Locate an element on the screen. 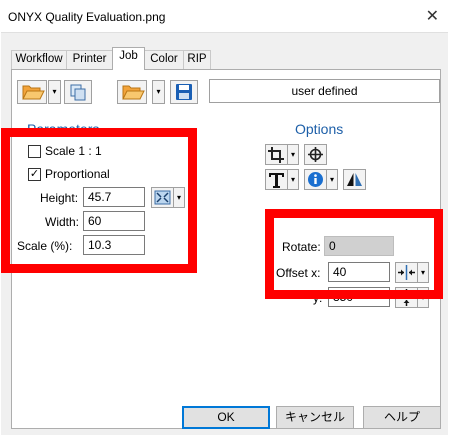 This screenshot has width=449, height=436. proportional-checkbox: ✓ is located at coordinates (34, 174).